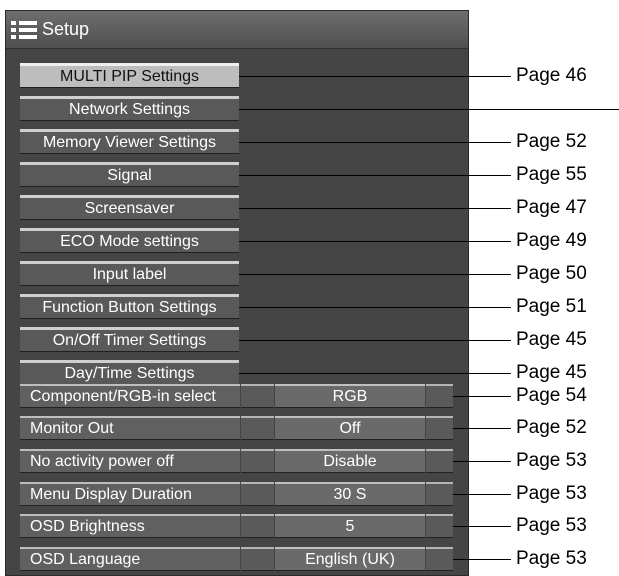 Image resolution: width=619 pixels, height=576 pixels. I want to click on setting-value-1: Off, so click(350, 428).